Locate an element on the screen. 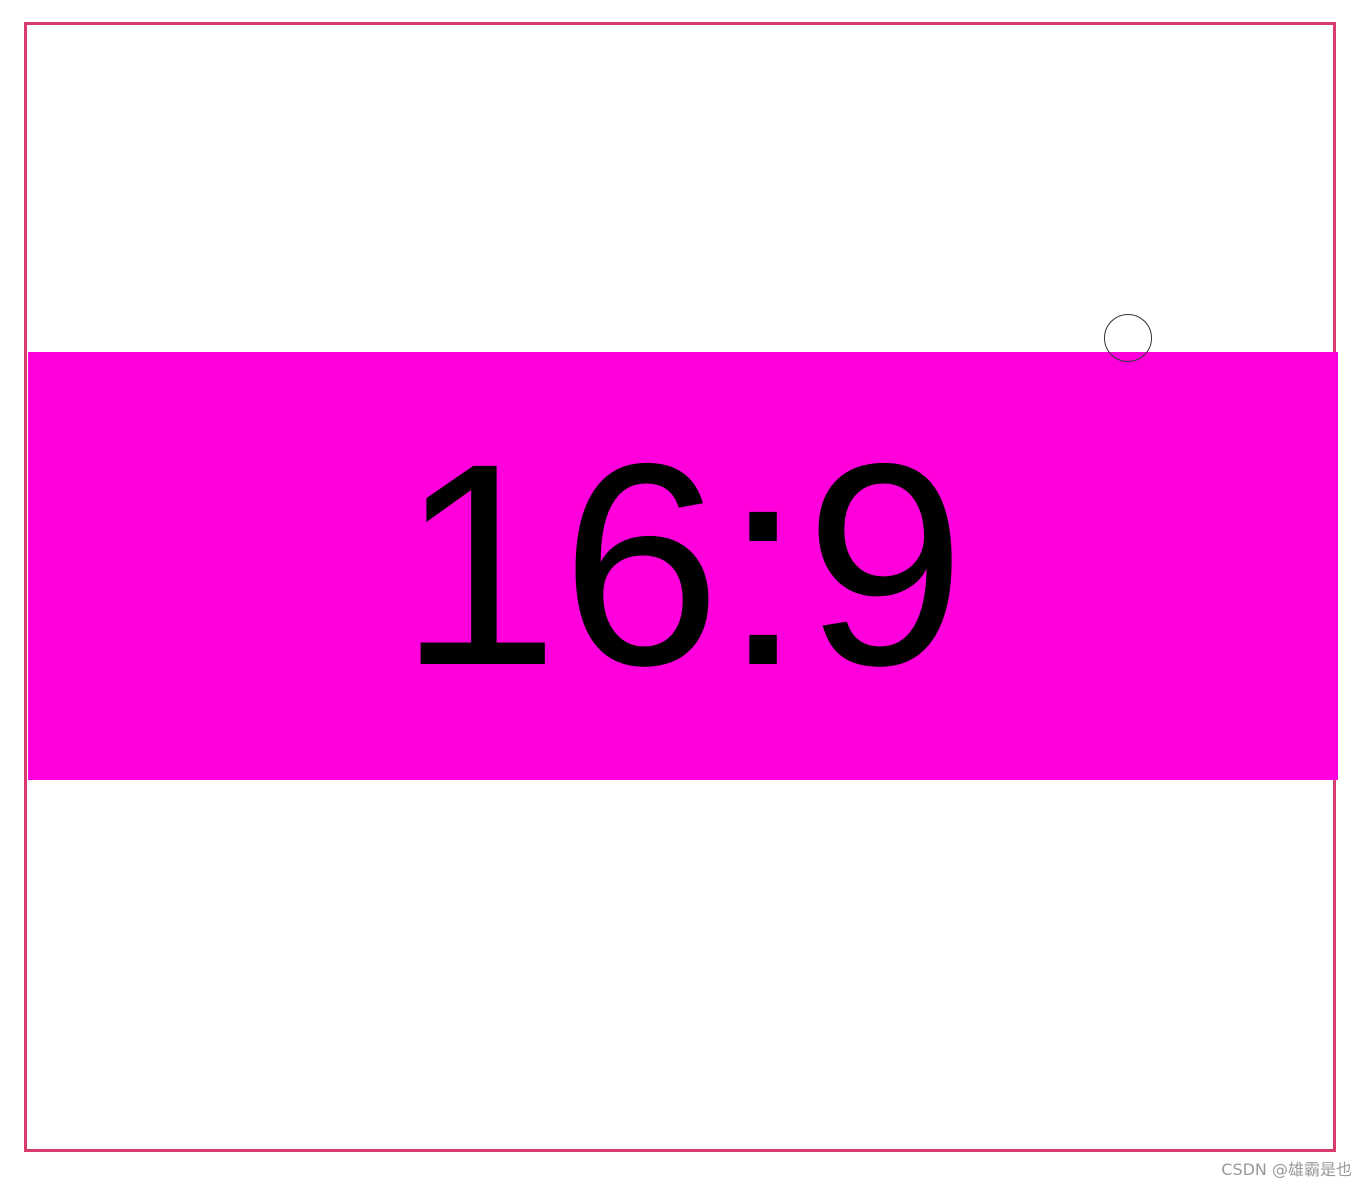 The height and width of the screenshot is (1188, 1366). watermark: CSDN @雄霸是也 is located at coordinates (1286, 1169).